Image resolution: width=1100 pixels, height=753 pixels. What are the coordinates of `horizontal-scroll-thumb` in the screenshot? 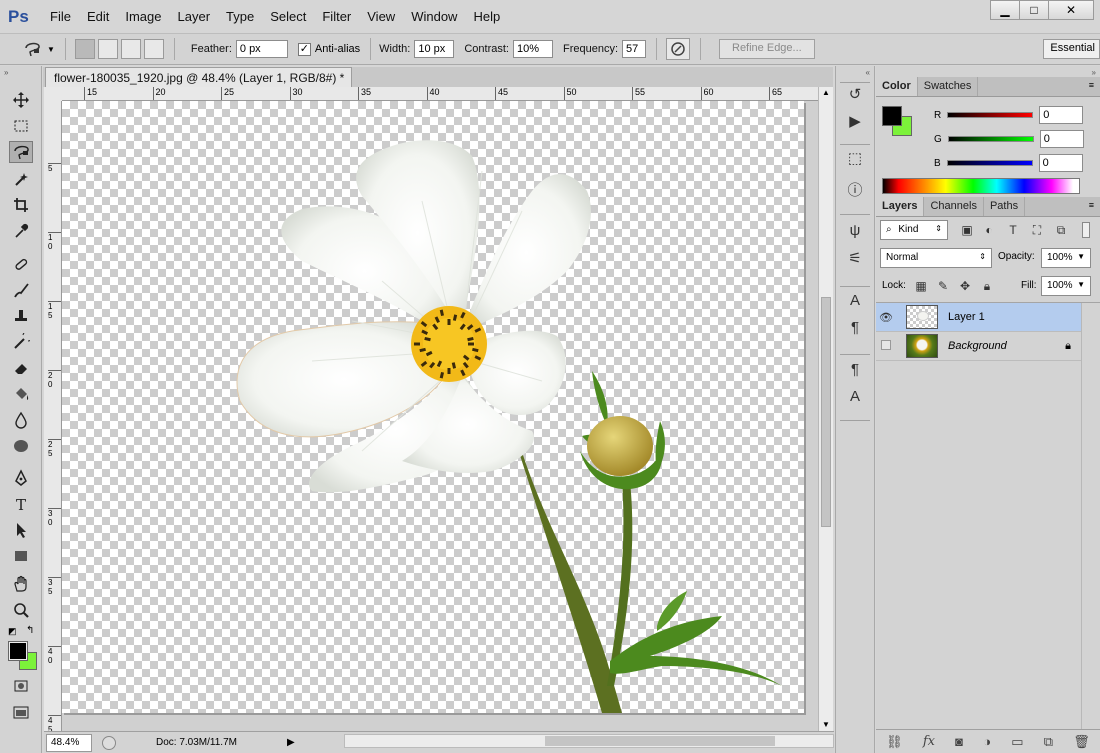 It's located at (660, 741).